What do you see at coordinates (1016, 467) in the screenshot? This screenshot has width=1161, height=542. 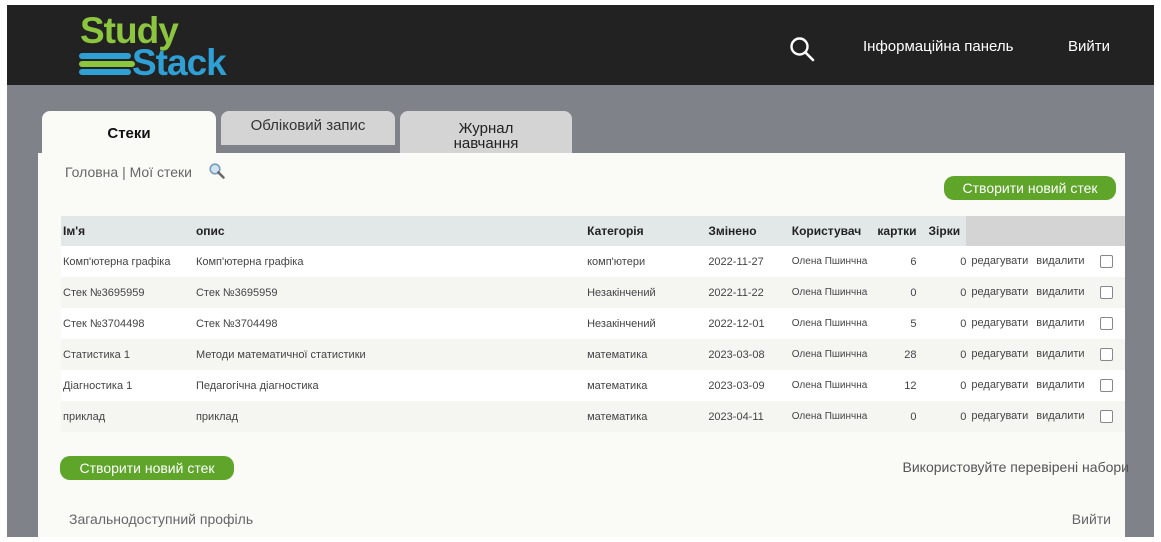 I see `verified-sets-link: Використовуйте перевірені набори` at bounding box center [1016, 467].